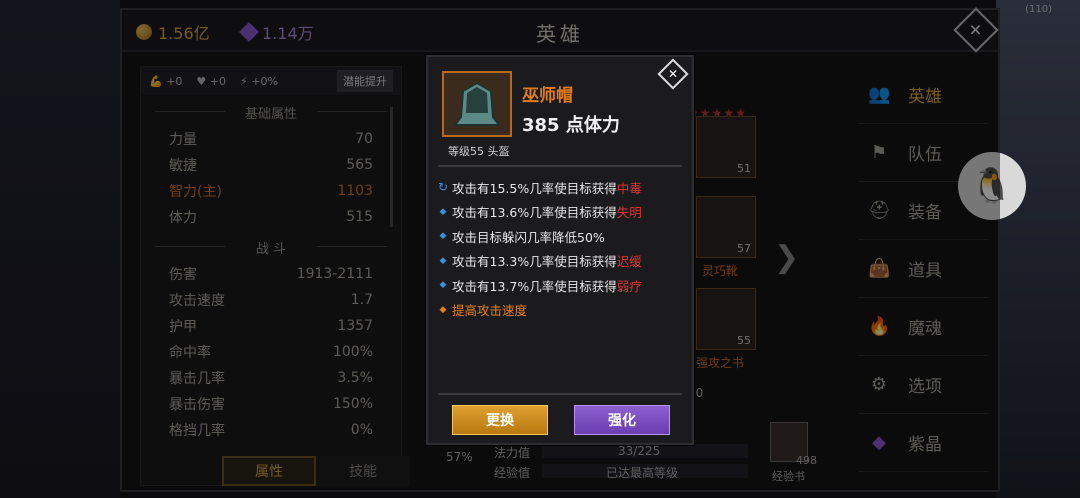 The width and height of the screenshot is (1080, 498). I want to click on affix-line: ◆ 攻击有13.3%几率使目标获得 迟缓, so click(561, 261).